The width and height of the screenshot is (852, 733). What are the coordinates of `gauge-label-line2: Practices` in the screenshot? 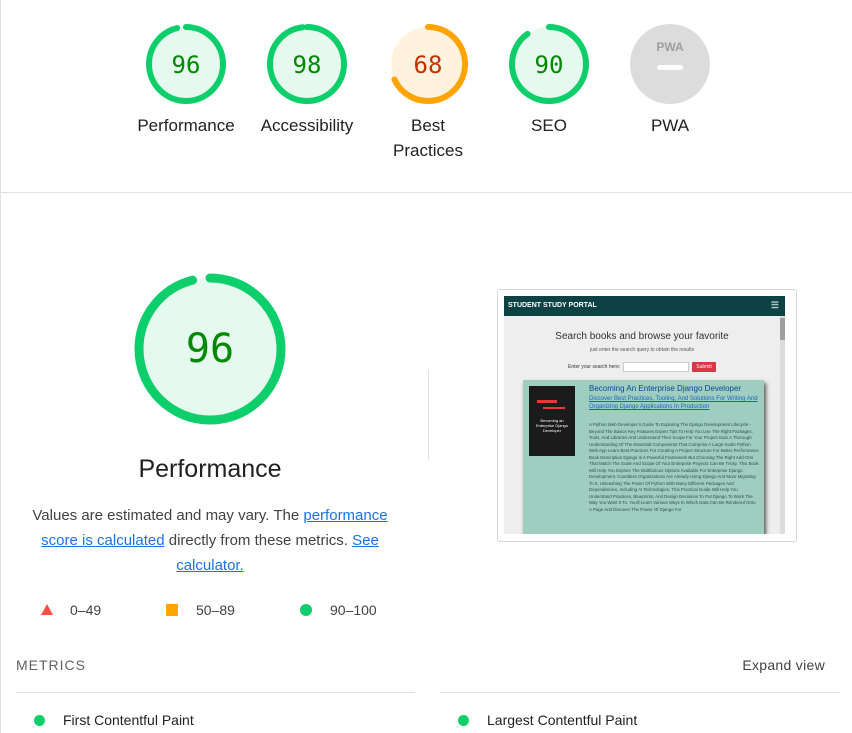 It's located at (428, 150).